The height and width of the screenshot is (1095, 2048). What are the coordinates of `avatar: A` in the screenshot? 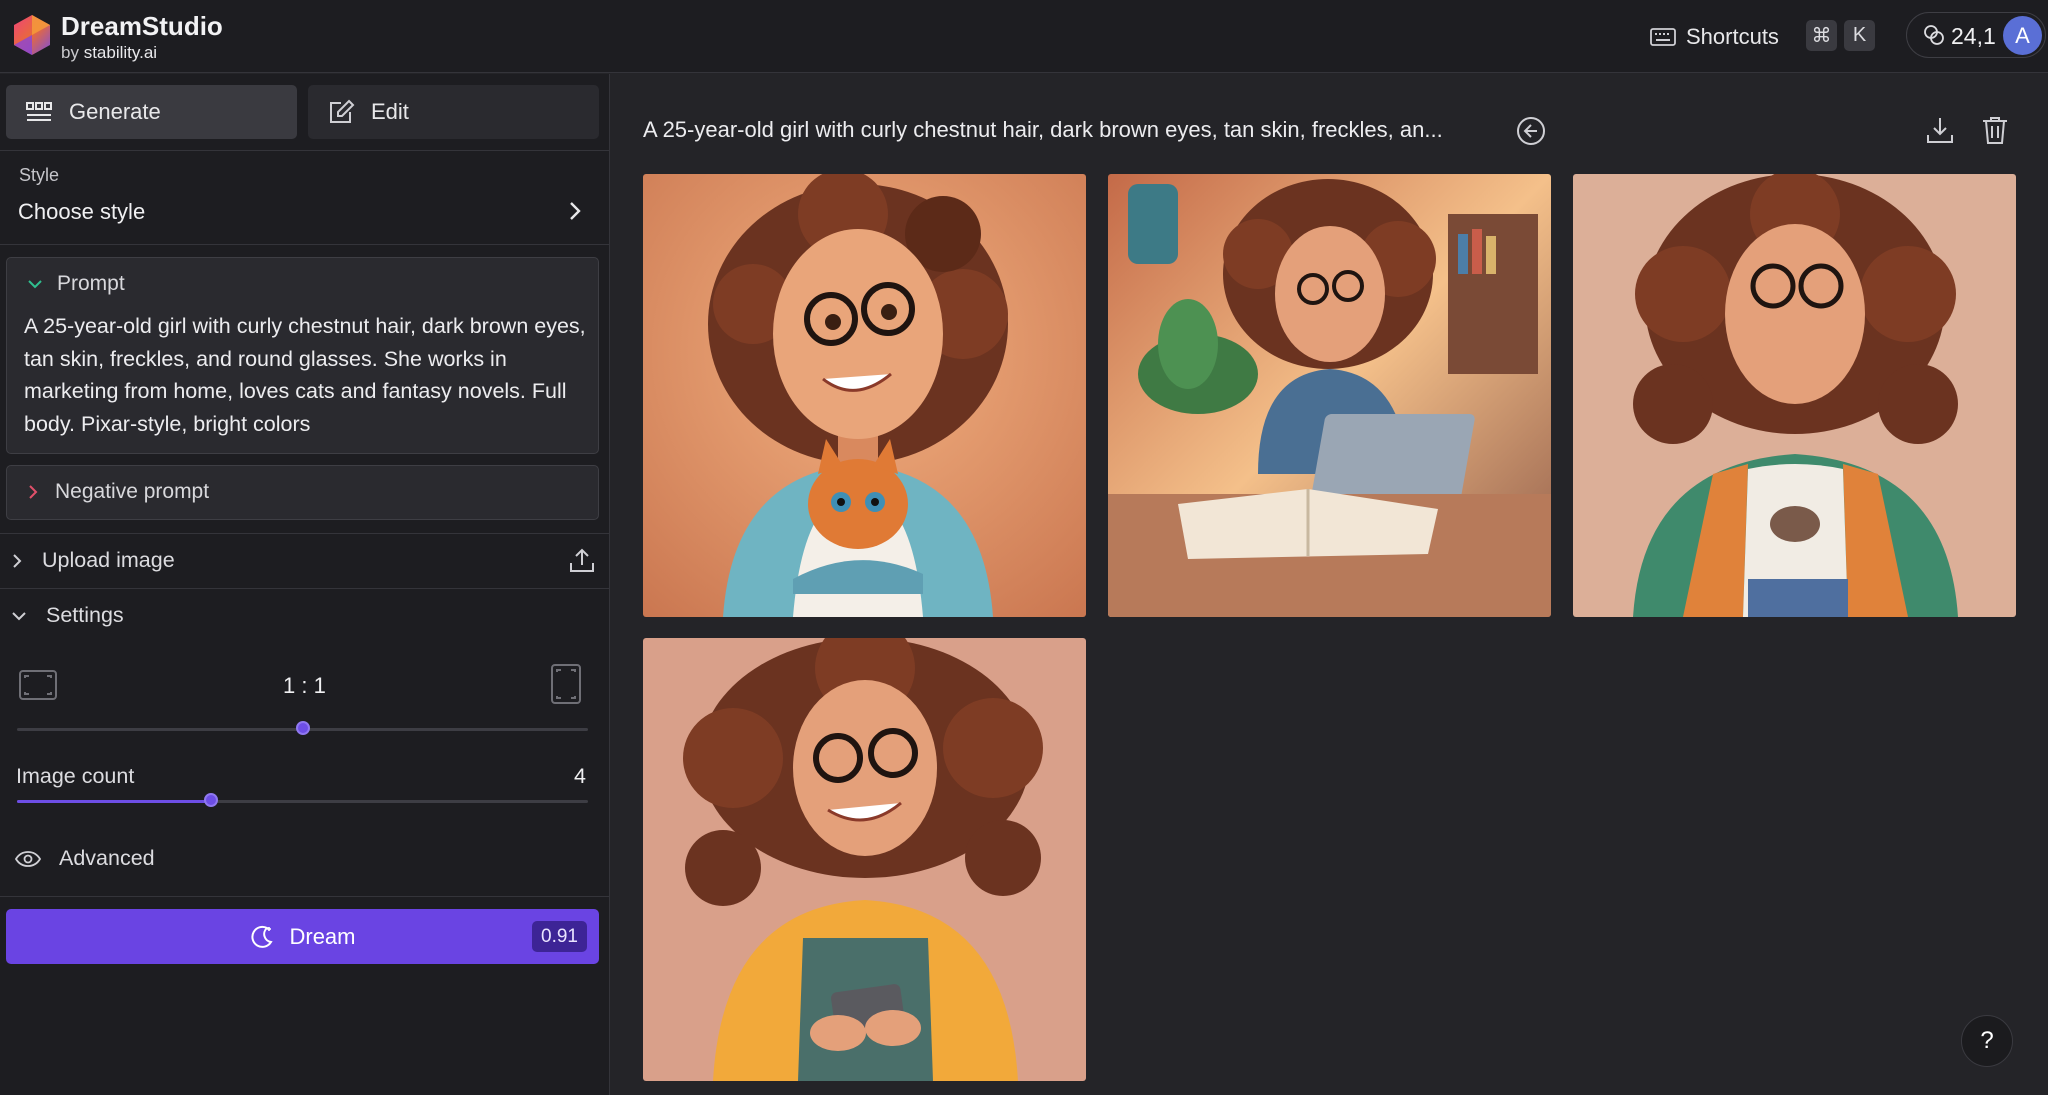 It's located at (2022, 35).